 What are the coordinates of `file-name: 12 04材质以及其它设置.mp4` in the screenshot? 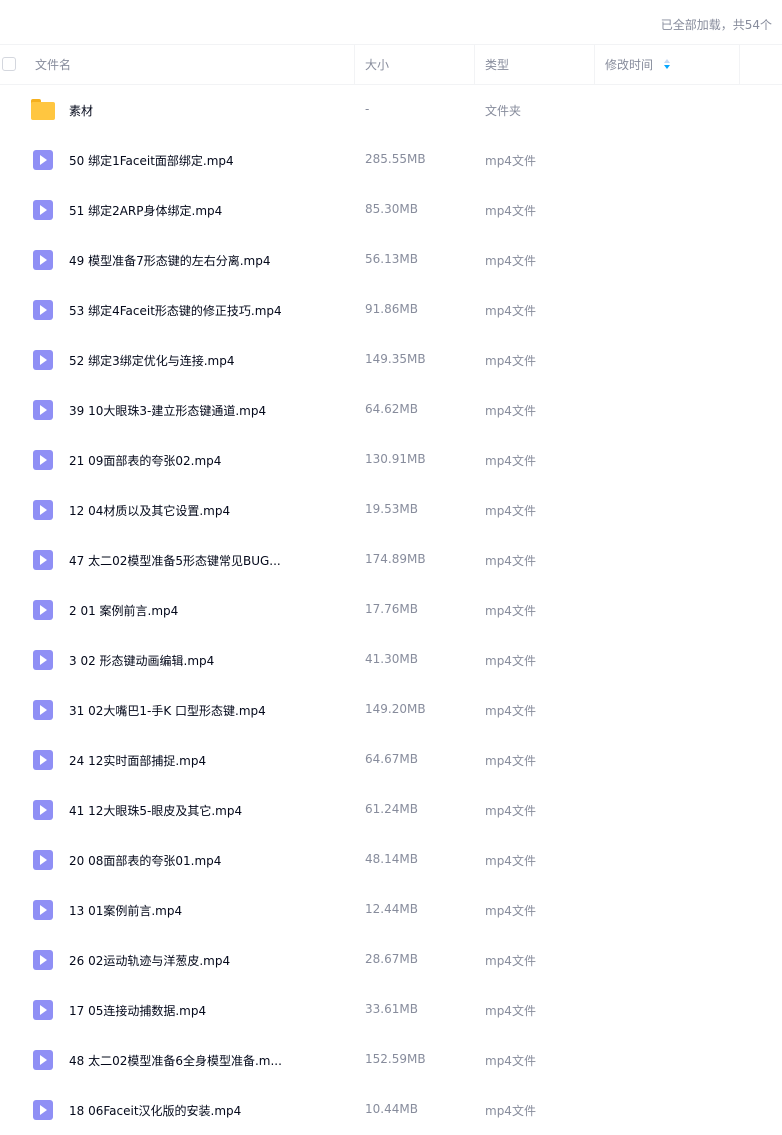 It's located at (149, 510).